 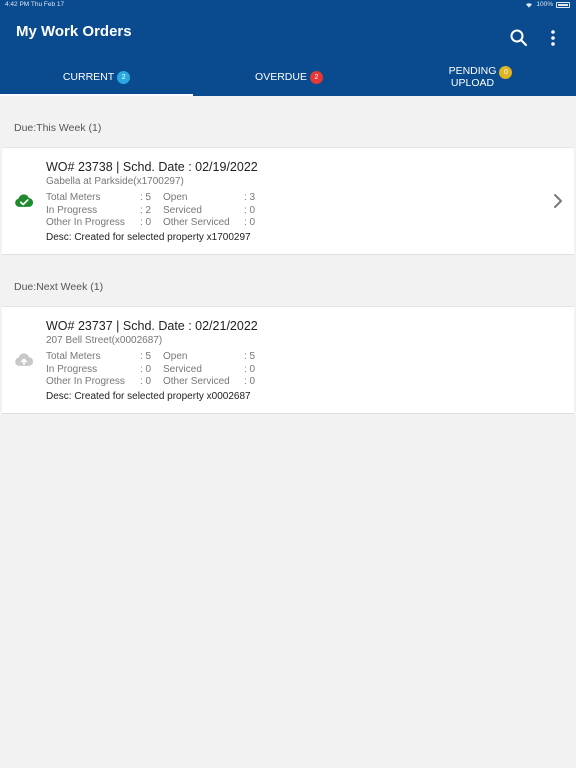 What do you see at coordinates (96, 95) in the screenshot?
I see `active-tab-indicator` at bounding box center [96, 95].